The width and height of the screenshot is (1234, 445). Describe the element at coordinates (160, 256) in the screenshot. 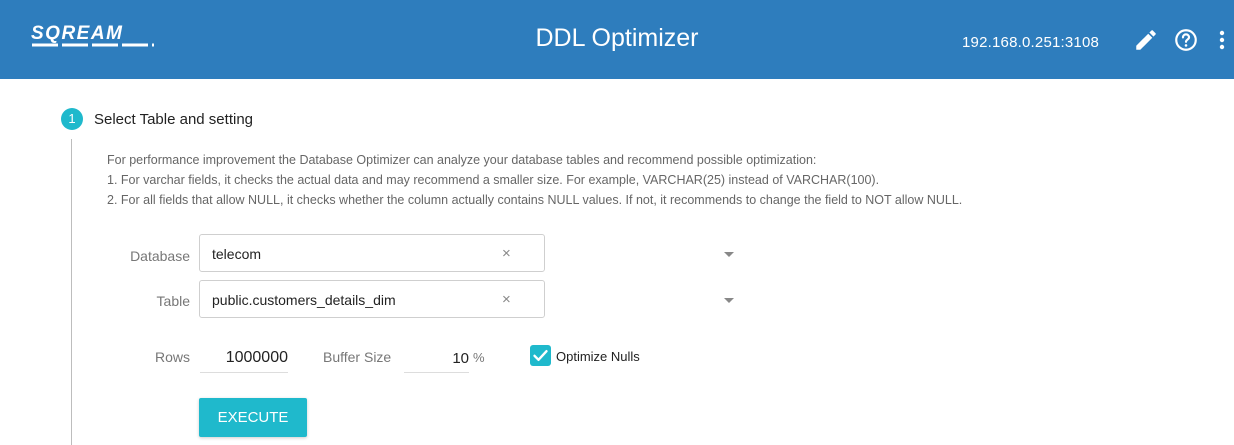

I see `database-label: Database` at that location.